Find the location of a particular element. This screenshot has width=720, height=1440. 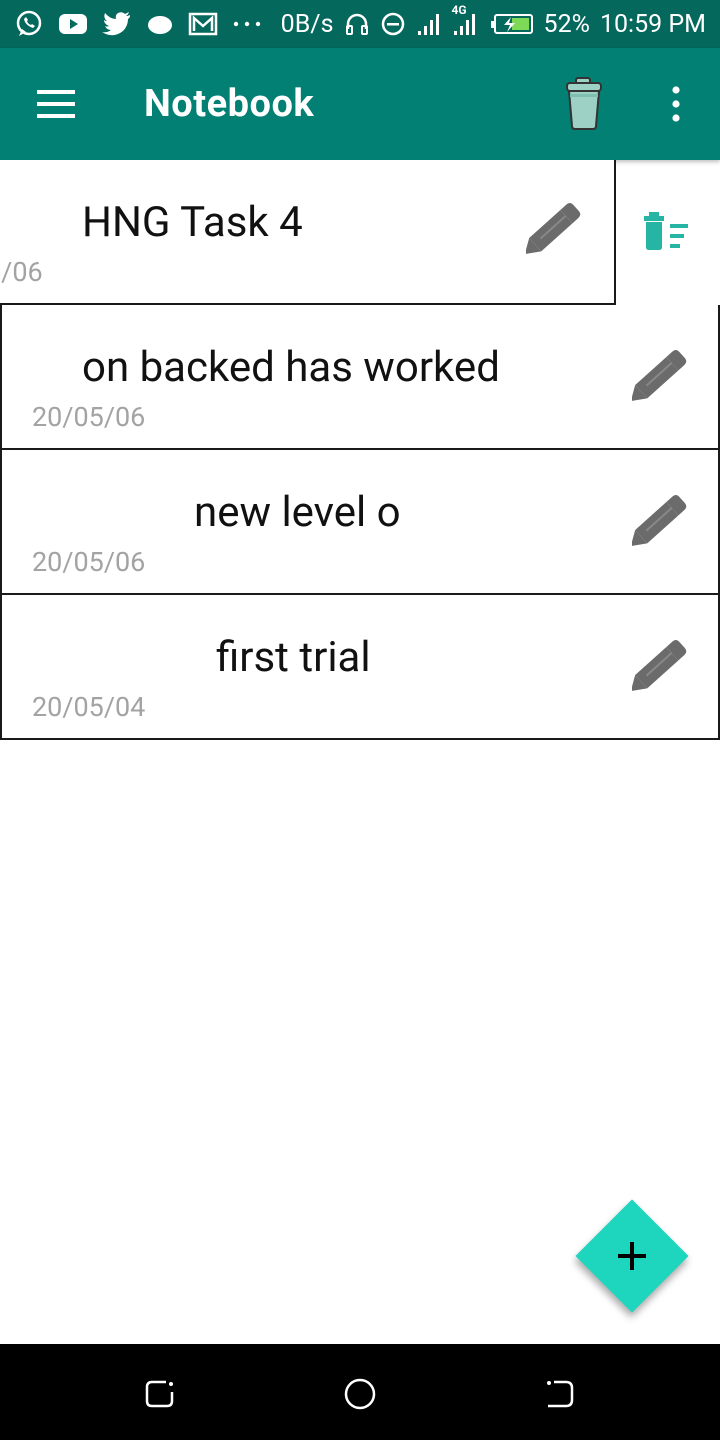

back-icon is located at coordinates (560, 1394).